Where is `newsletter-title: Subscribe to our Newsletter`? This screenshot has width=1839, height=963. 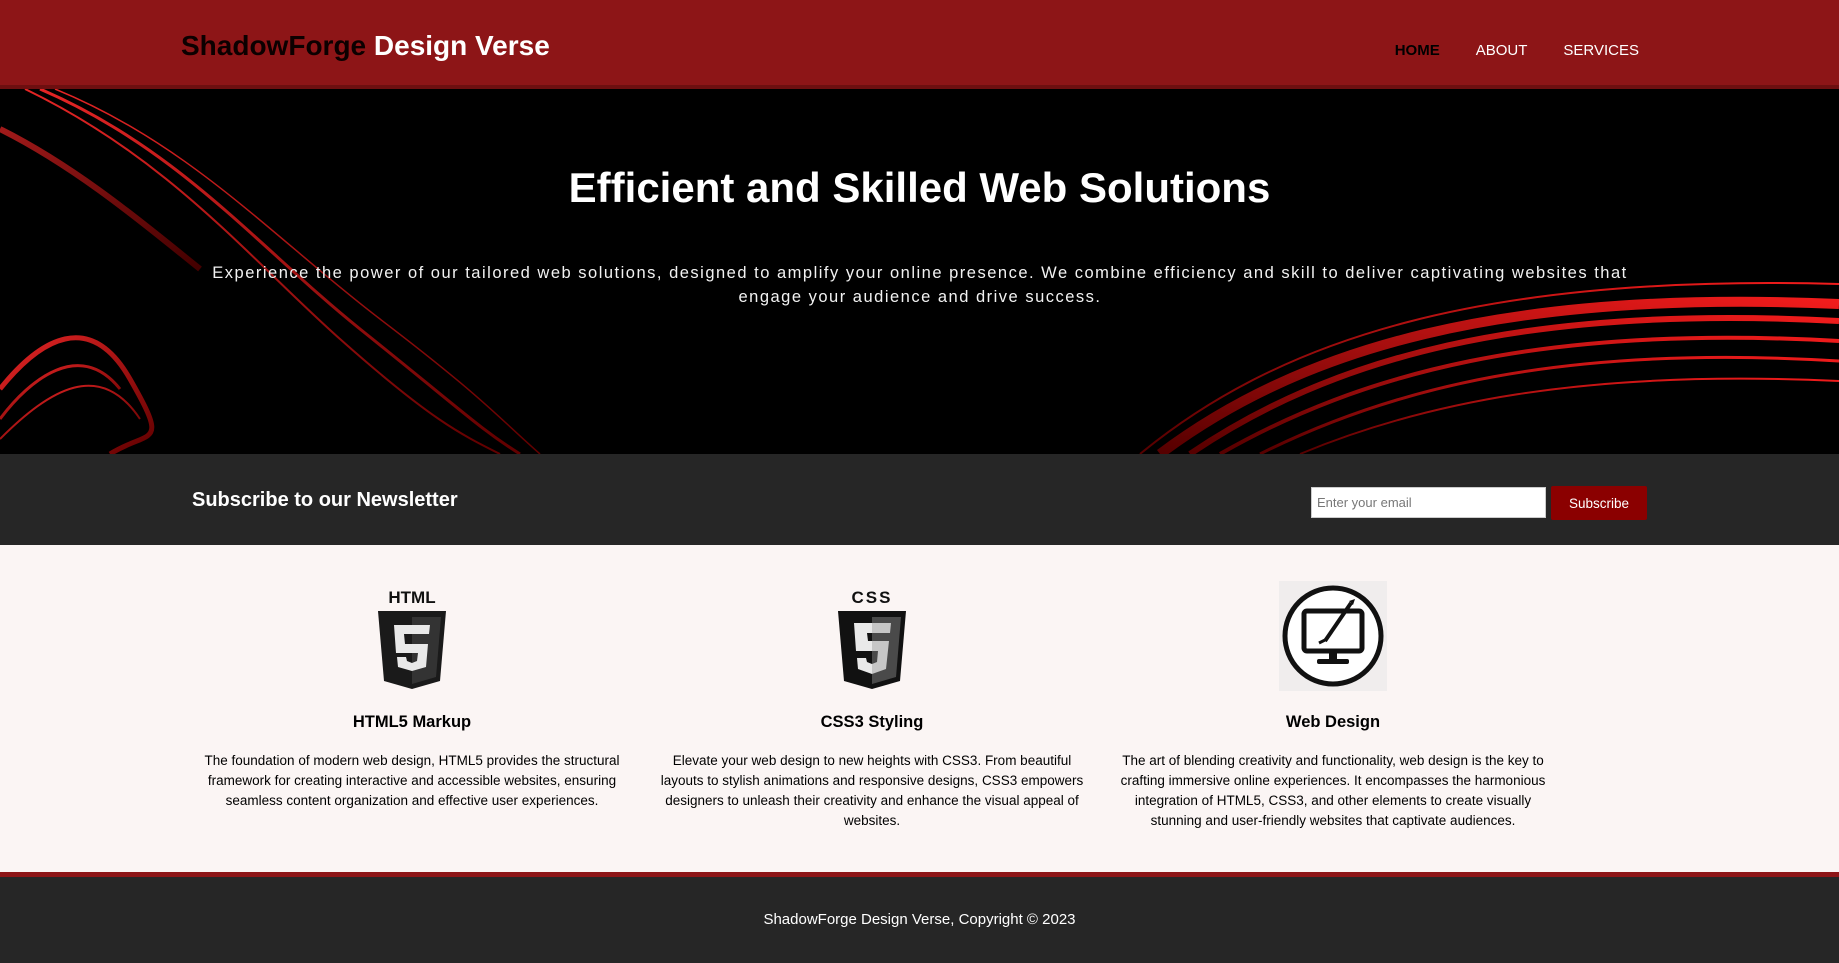 newsletter-title: Subscribe to our Newsletter is located at coordinates (325, 500).